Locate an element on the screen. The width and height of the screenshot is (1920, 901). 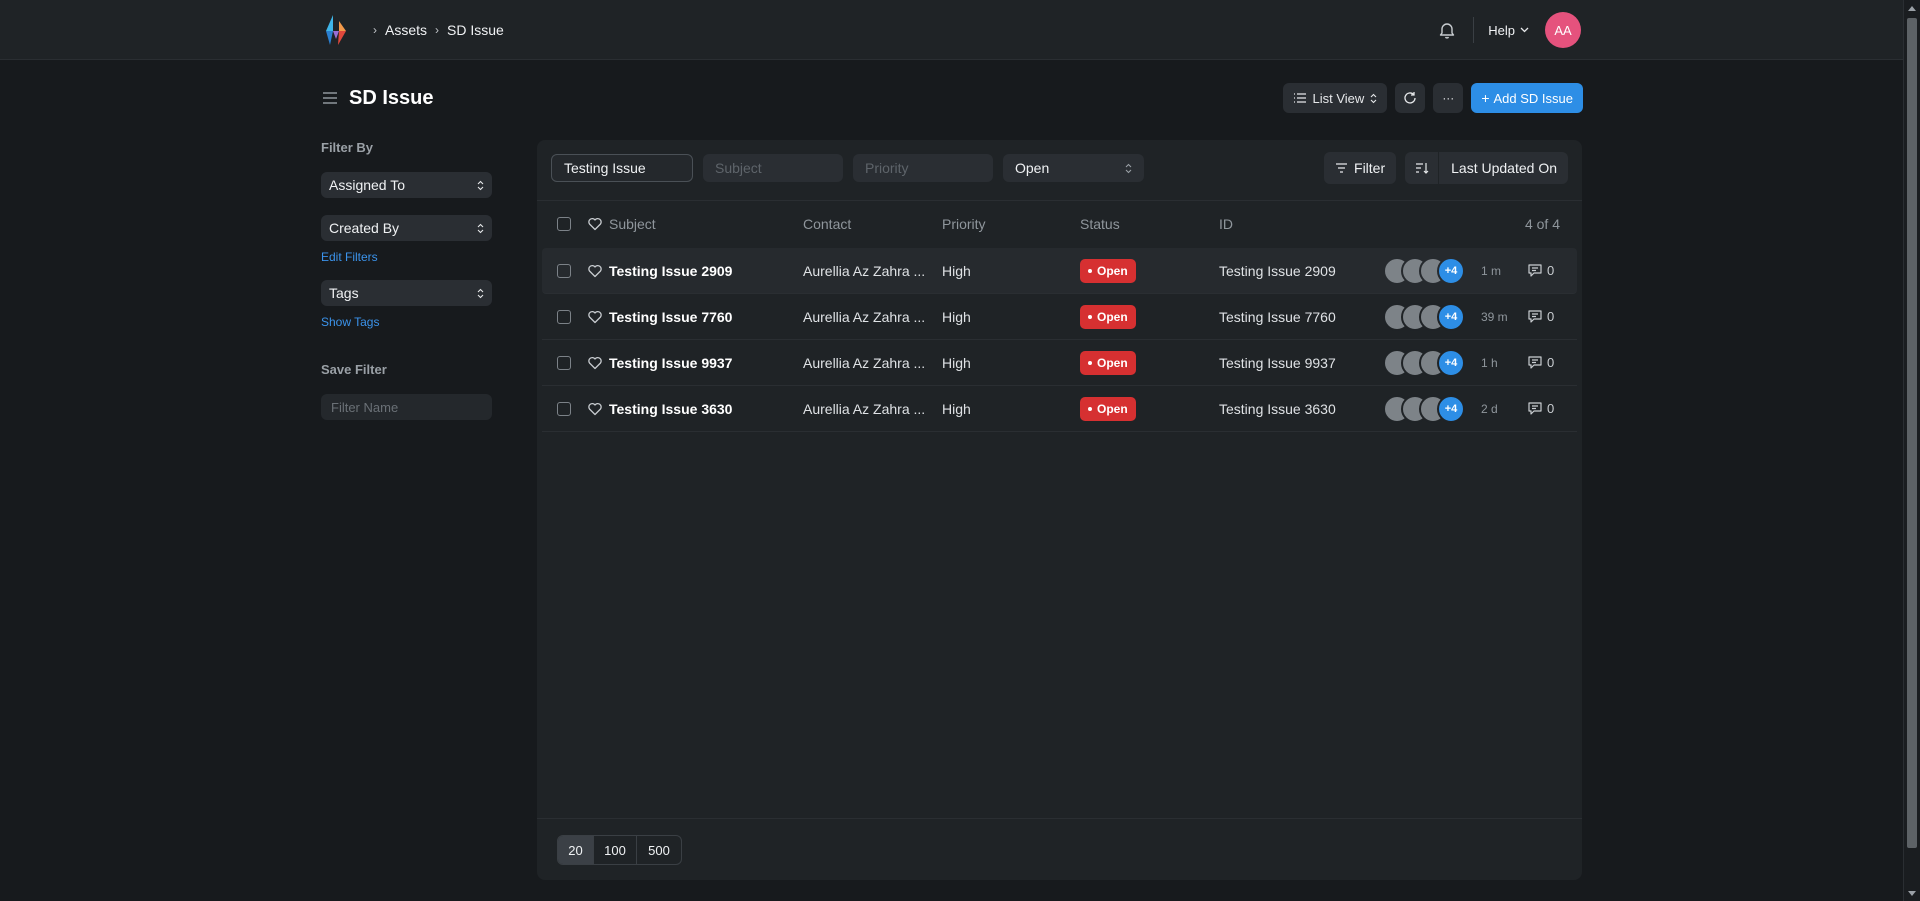
reload-button is located at coordinates (1410, 98).